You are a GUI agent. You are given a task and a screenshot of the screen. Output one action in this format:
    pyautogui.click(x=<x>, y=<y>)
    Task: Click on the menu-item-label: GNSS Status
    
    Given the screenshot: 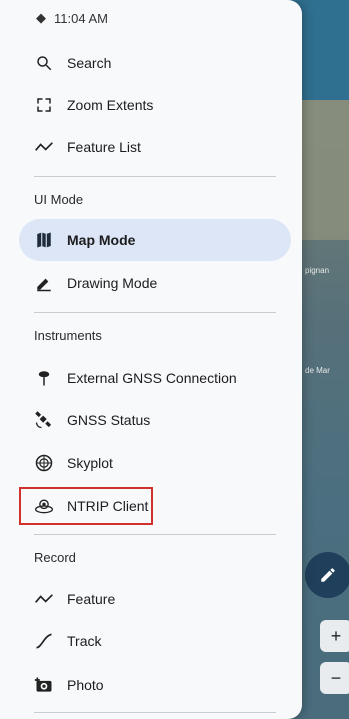 What is the action you would take?
    pyautogui.click(x=109, y=420)
    